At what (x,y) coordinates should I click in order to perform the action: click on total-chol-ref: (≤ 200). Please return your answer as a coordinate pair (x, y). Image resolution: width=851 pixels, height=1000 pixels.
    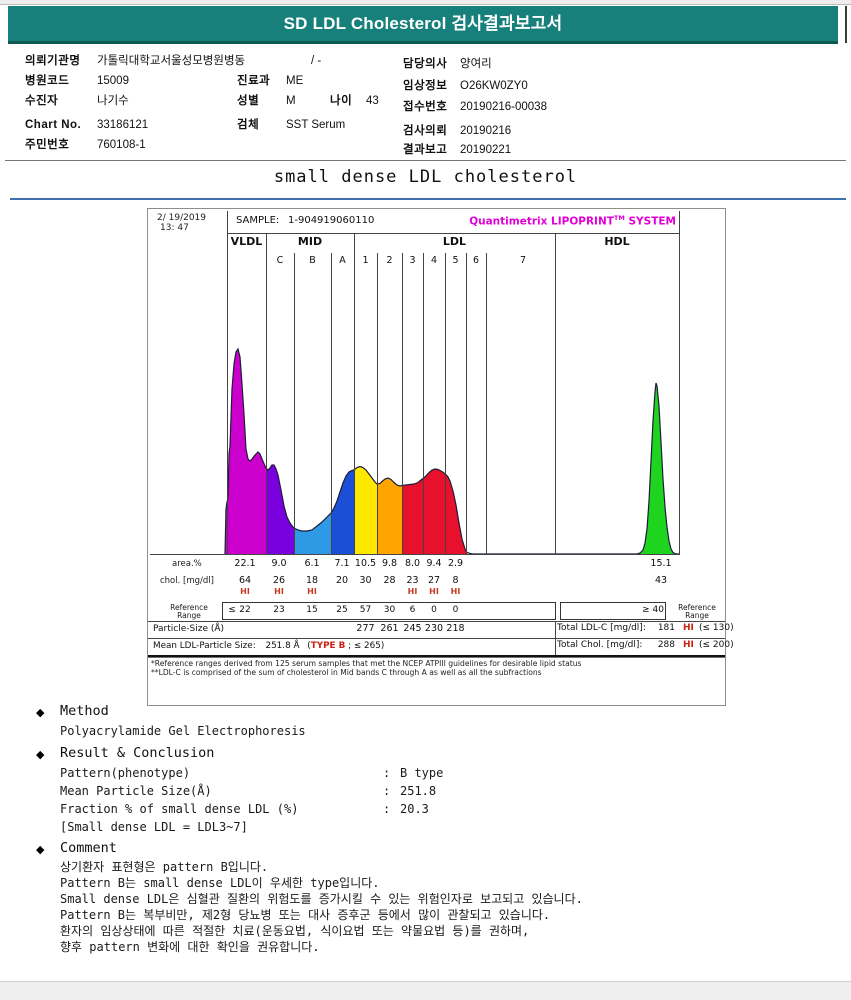
    Looking at the image, I should click on (716, 645).